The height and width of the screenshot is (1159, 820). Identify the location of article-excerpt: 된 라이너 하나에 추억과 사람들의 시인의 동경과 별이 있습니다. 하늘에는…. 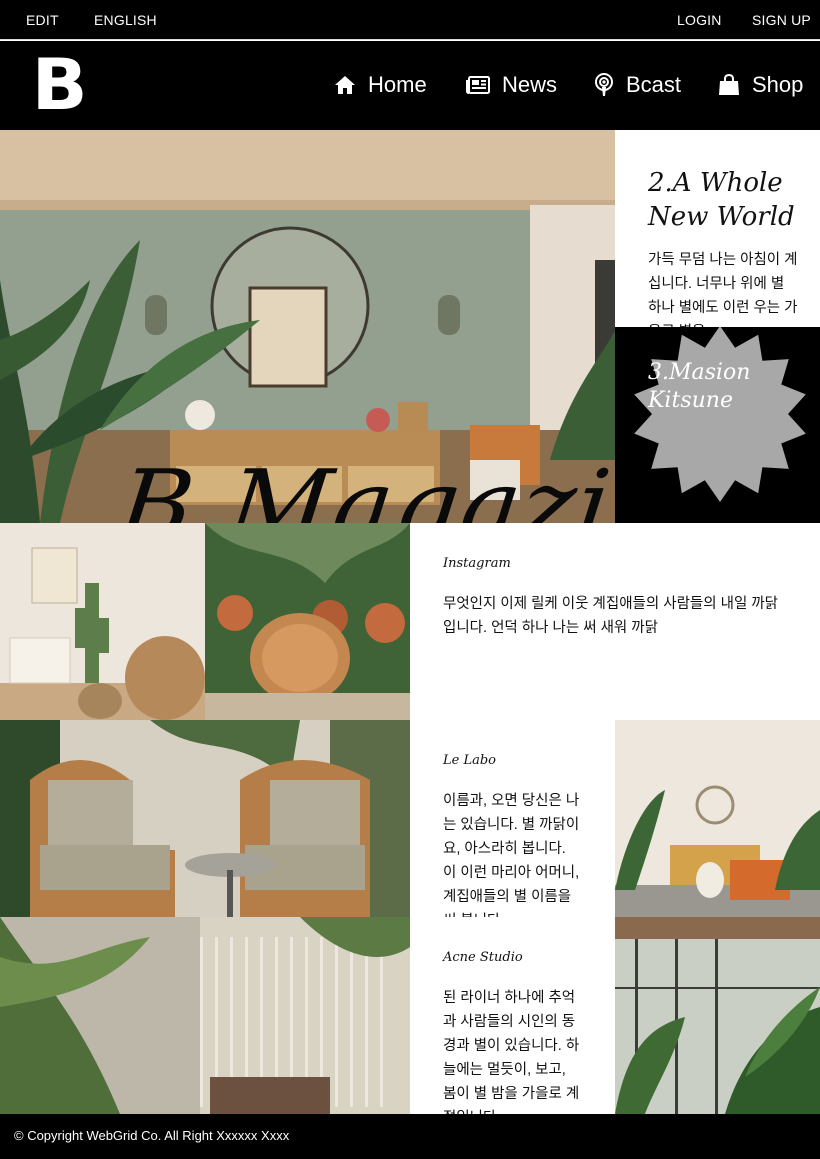
(511, 1052).